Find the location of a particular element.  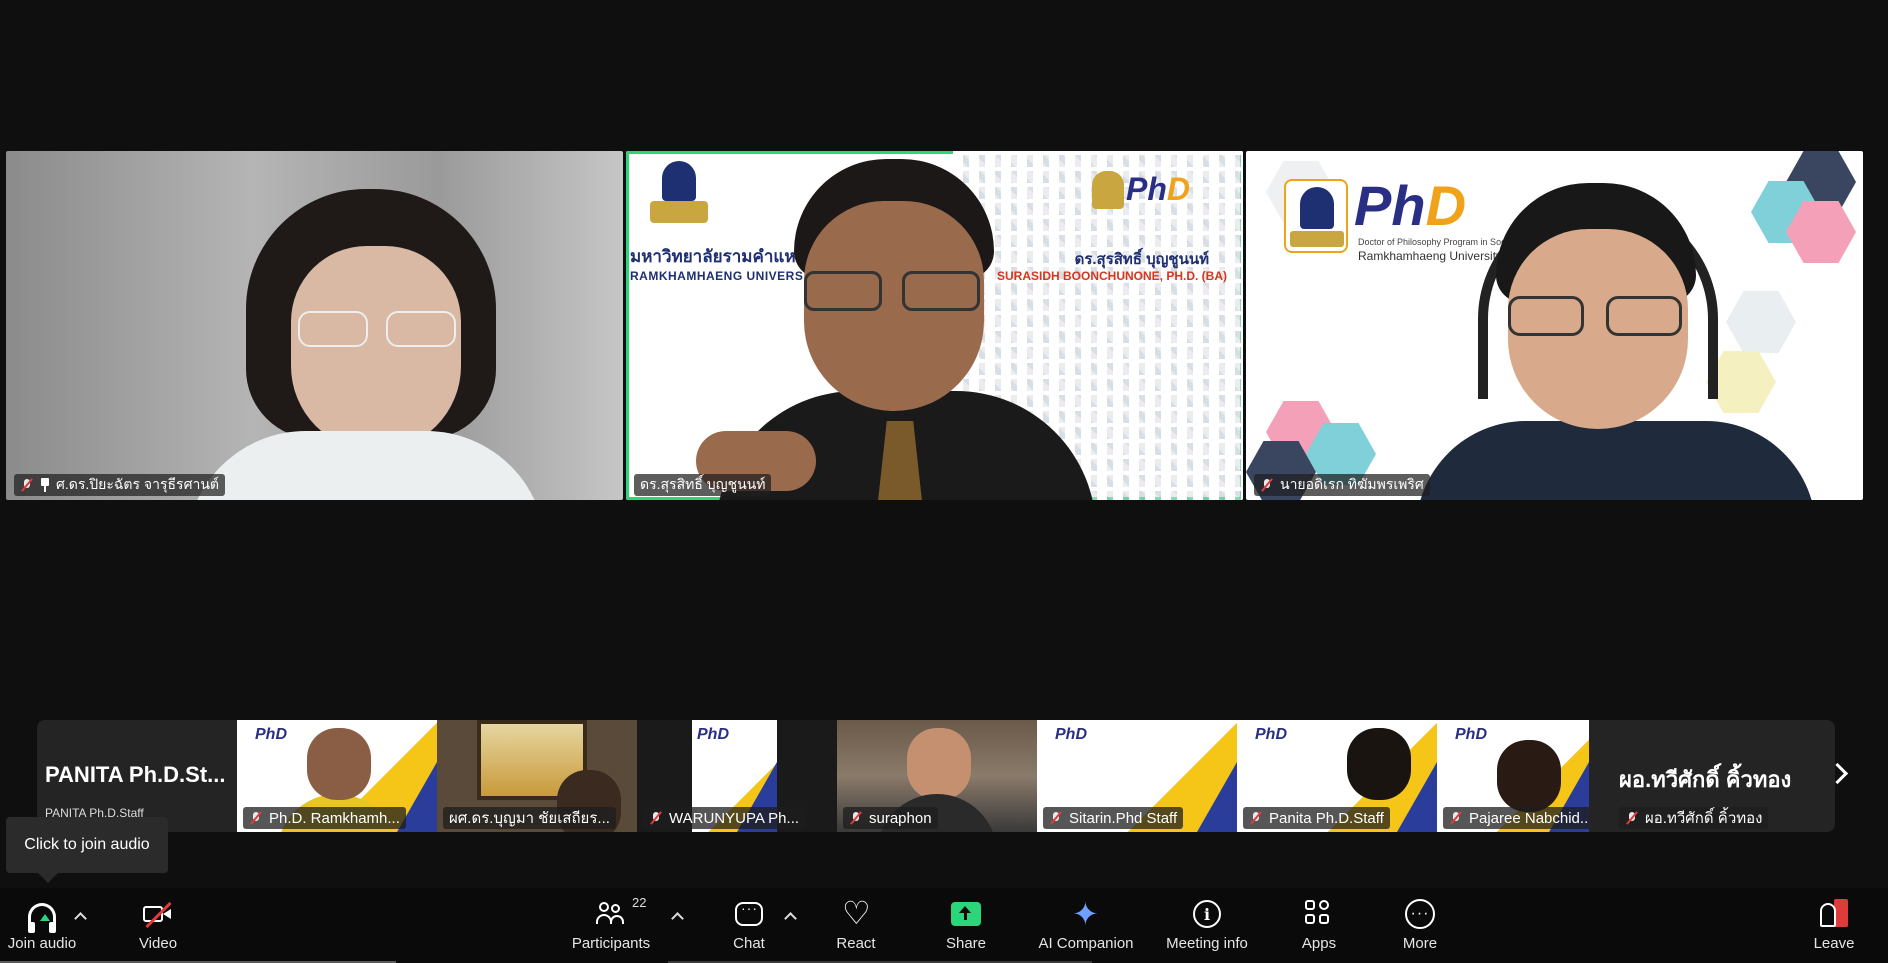

video-off-icon is located at coordinates (158, 915).